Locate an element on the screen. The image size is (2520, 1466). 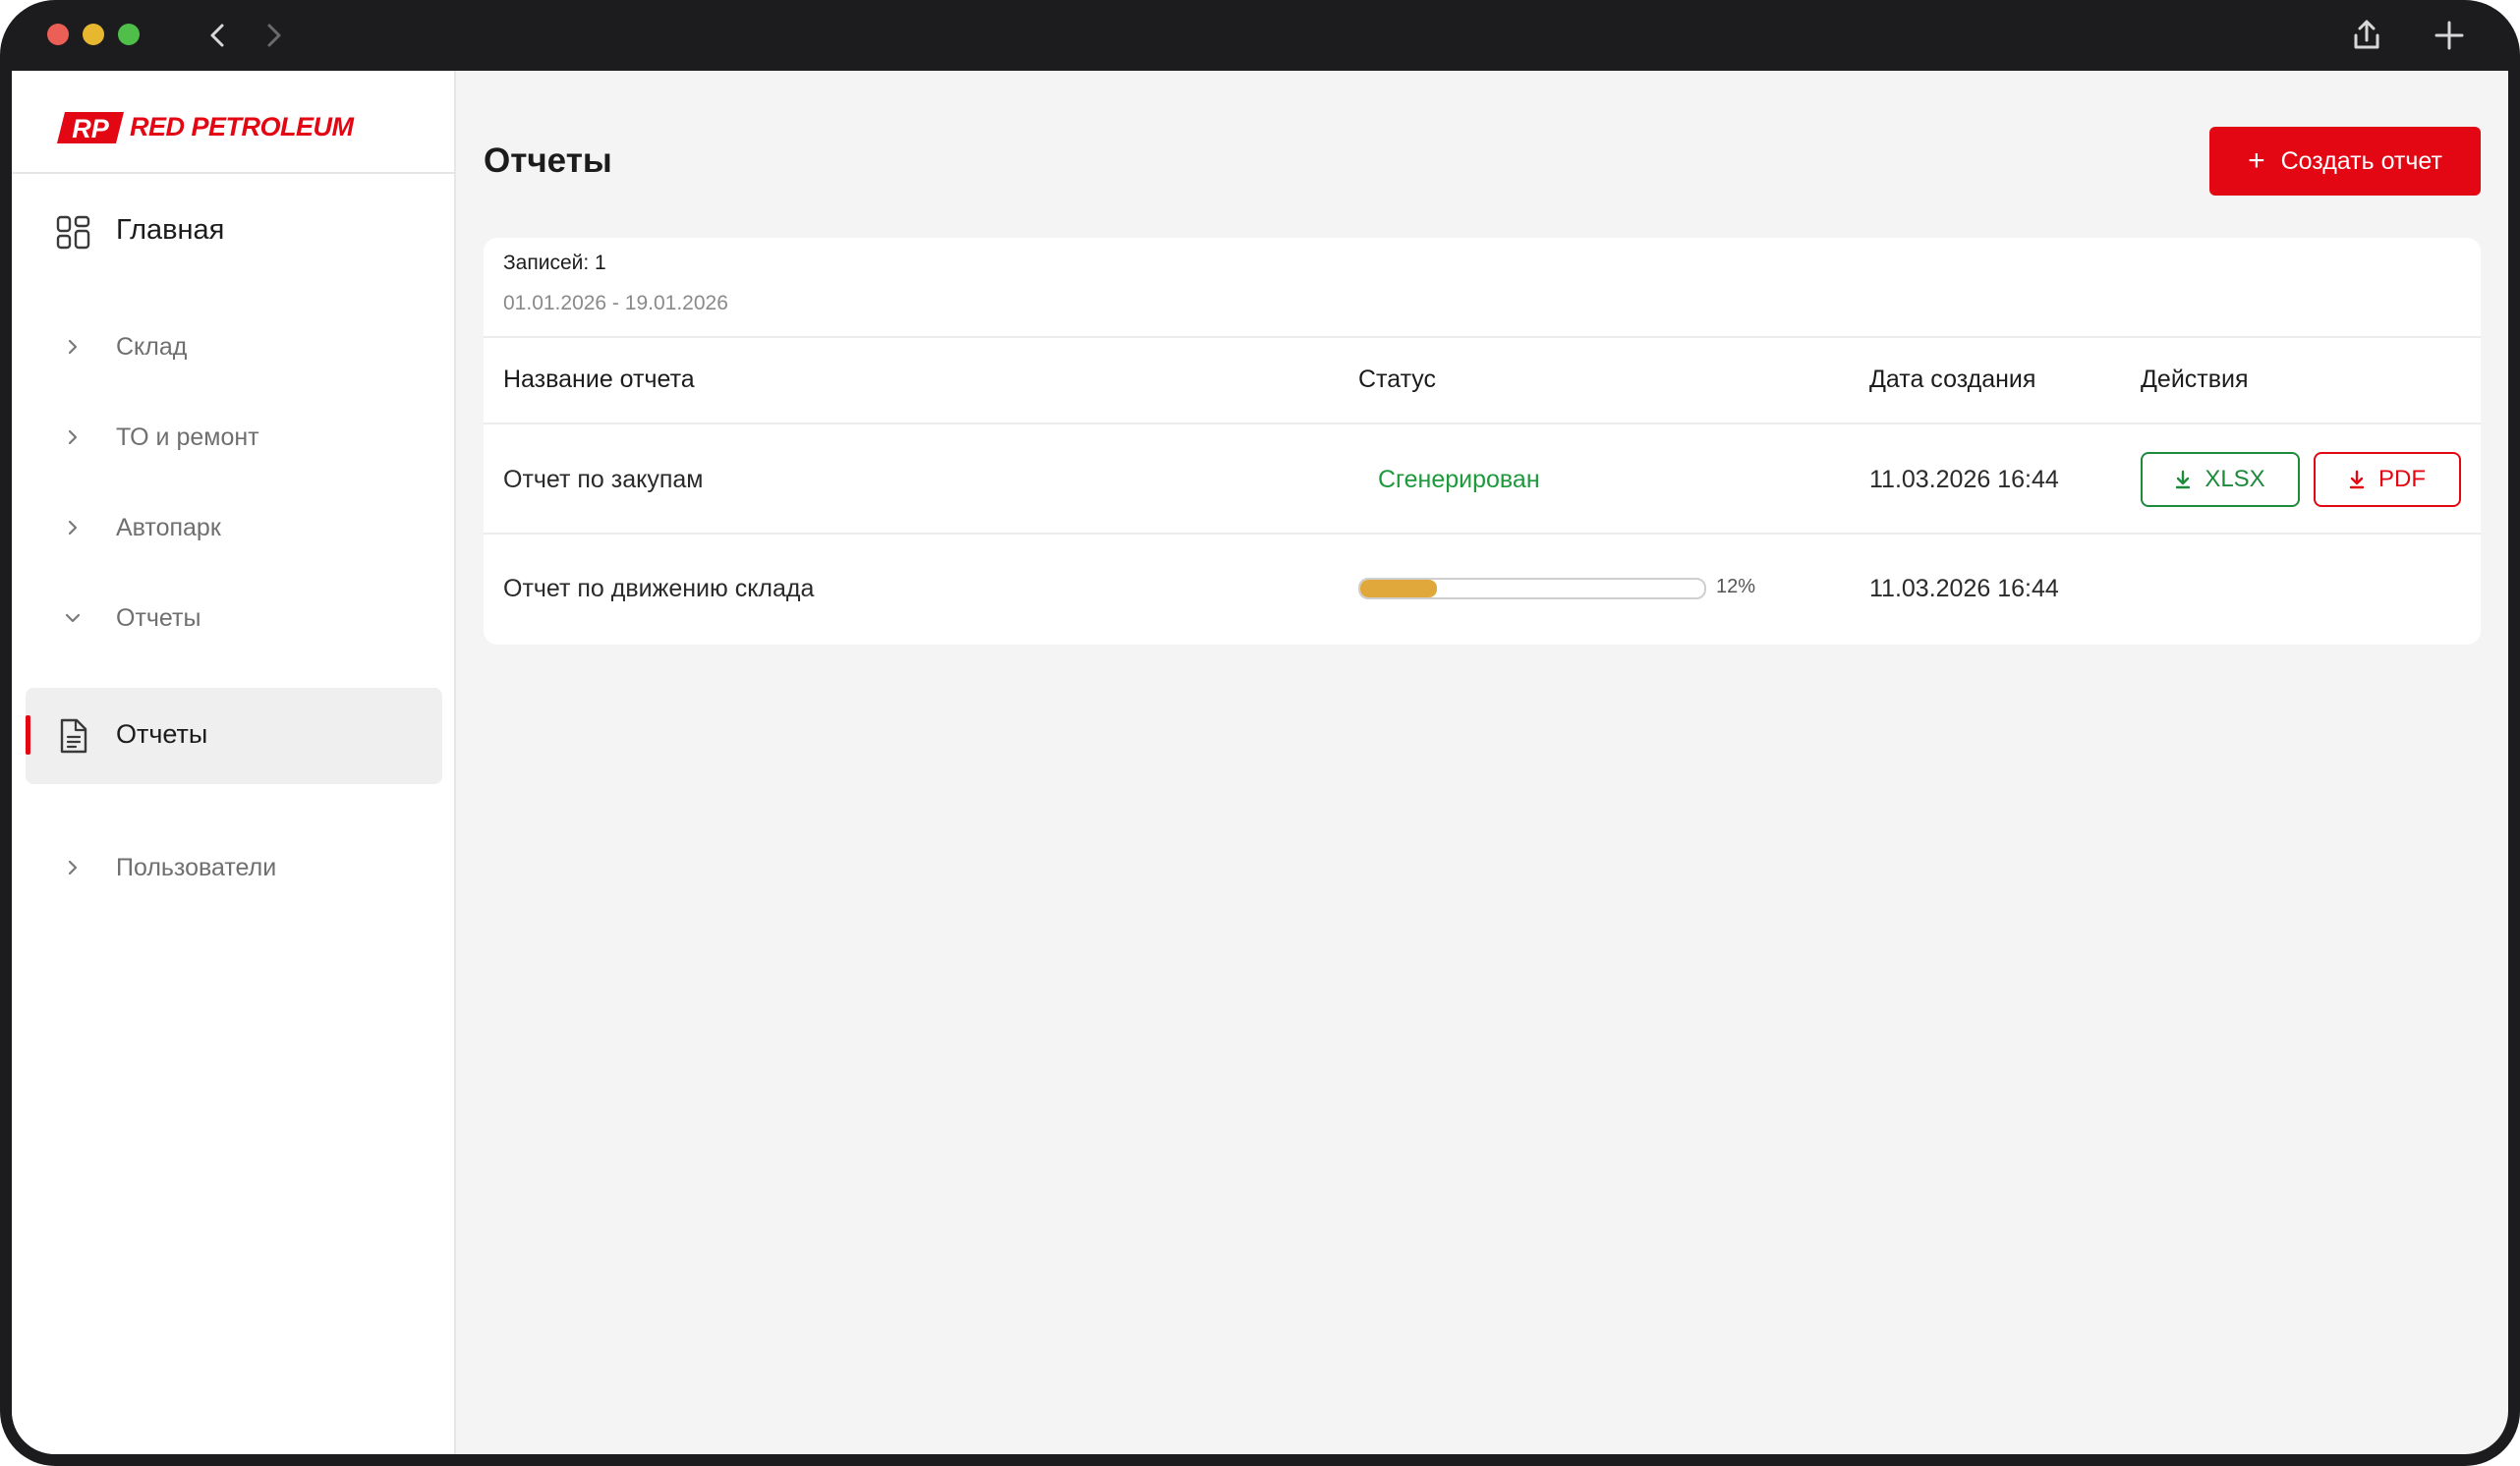
active-indicator is located at coordinates (28, 735).